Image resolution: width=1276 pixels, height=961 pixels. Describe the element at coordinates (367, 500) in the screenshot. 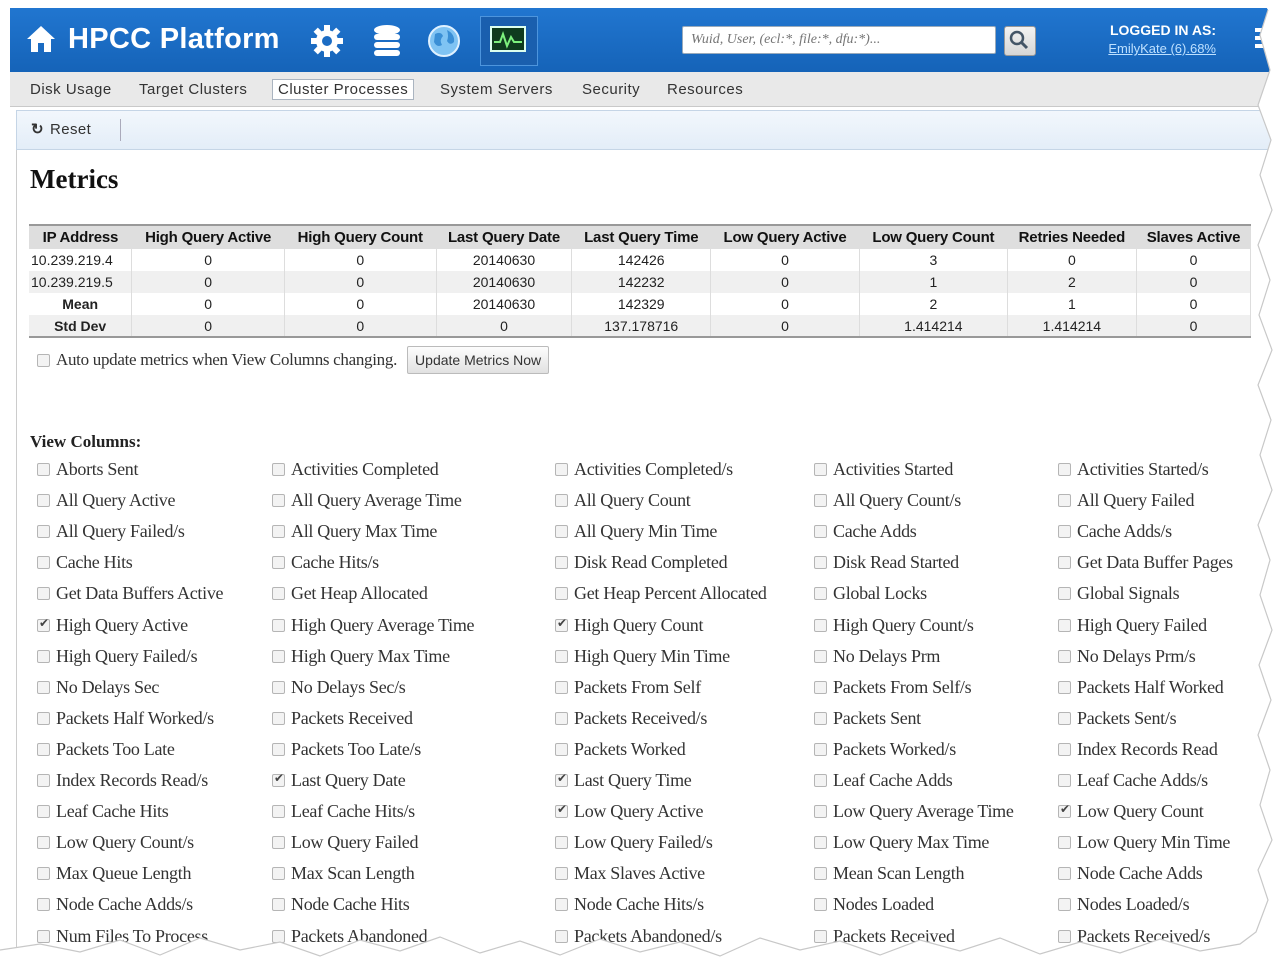

I see `view-column-option: All Query Average Time` at that location.